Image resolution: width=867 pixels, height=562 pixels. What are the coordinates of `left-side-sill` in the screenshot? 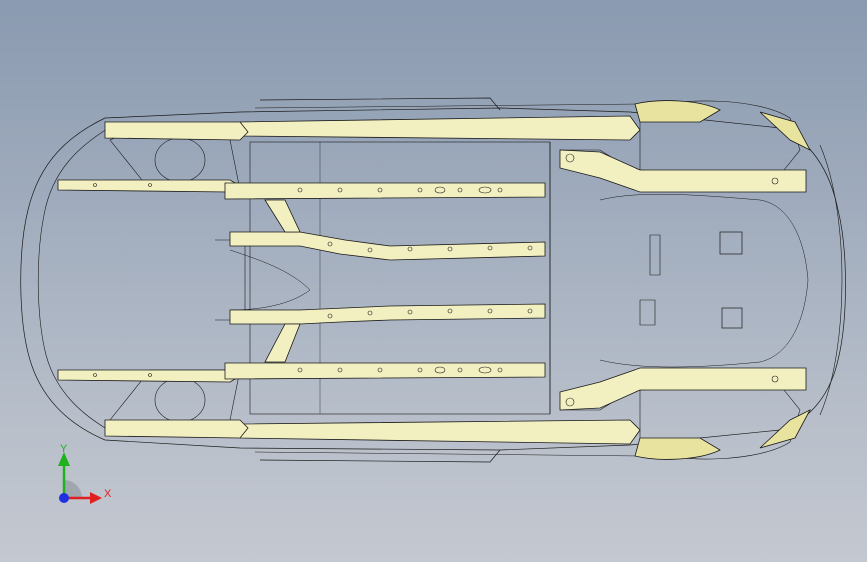 It's located at (440, 128).